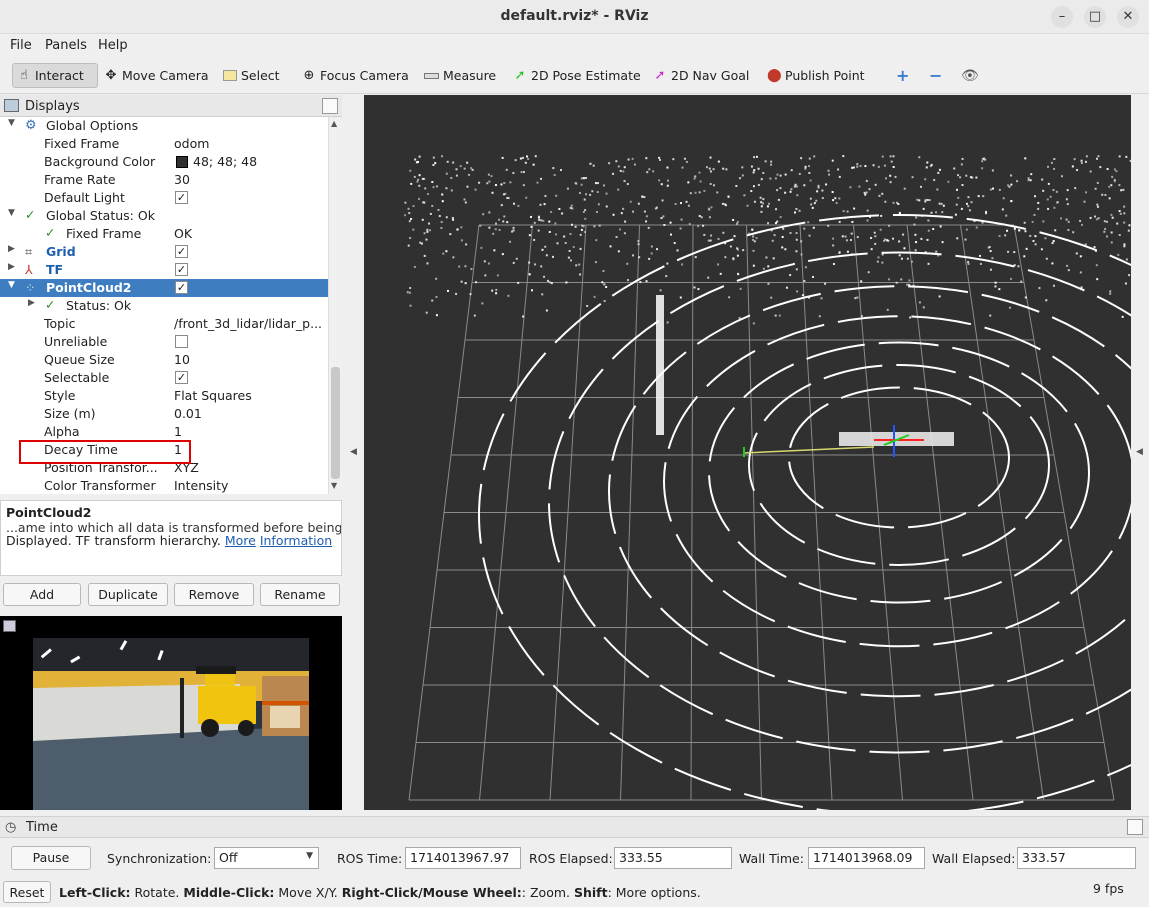 The image size is (1149, 907). What do you see at coordinates (164, 342) in the screenshot?
I see `tree-row-unreliable: Unreliable` at bounding box center [164, 342].